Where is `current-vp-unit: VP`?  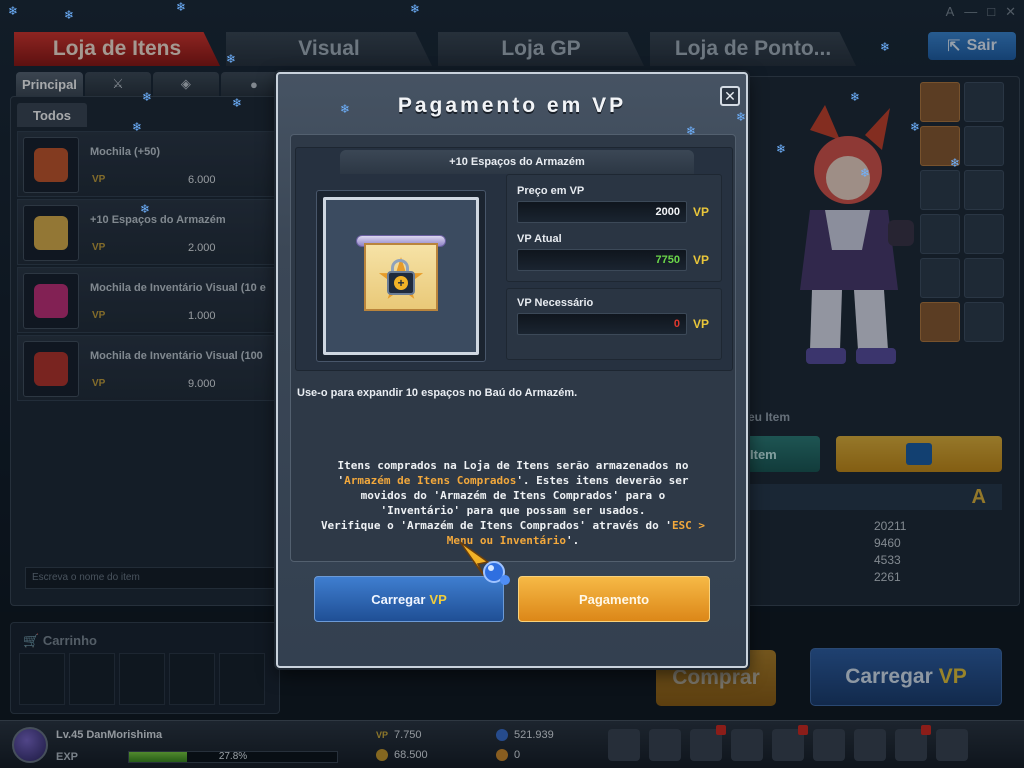
current-vp-unit: VP is located at coordinates (701, 260).